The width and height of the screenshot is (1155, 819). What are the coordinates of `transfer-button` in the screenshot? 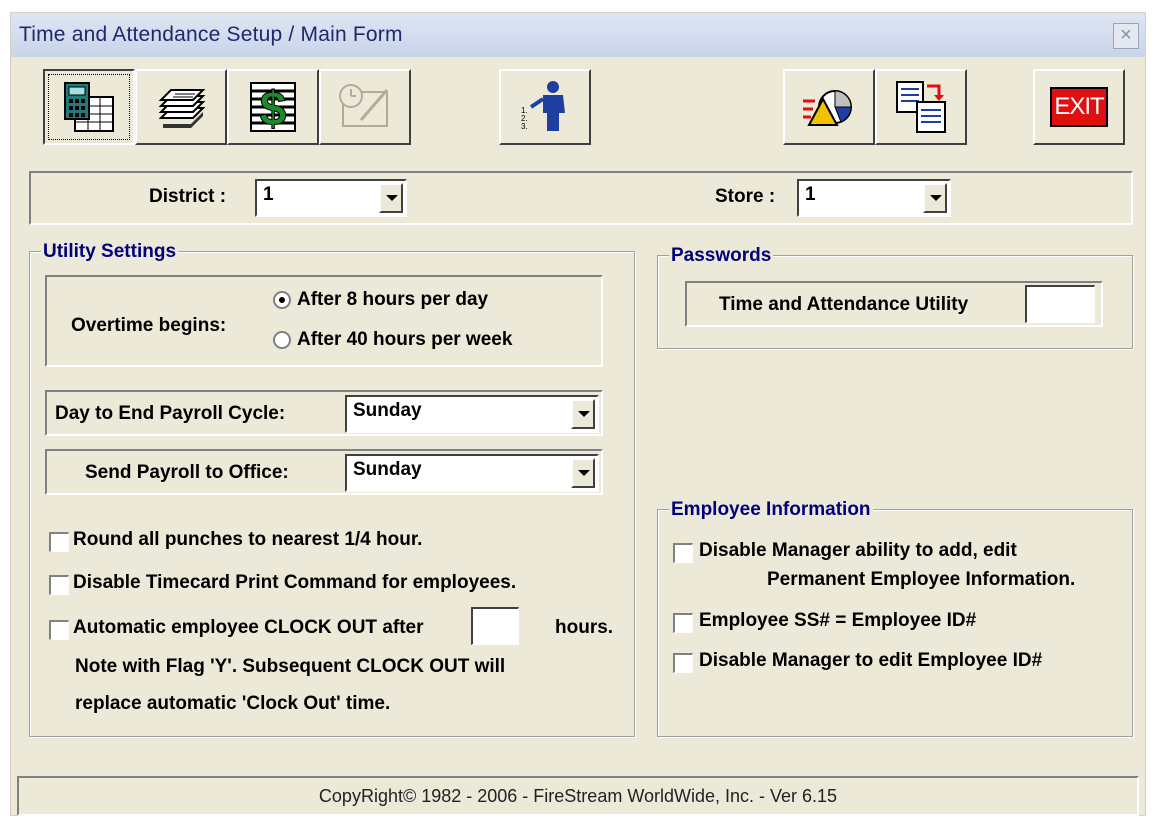 It's located at (921, 107).